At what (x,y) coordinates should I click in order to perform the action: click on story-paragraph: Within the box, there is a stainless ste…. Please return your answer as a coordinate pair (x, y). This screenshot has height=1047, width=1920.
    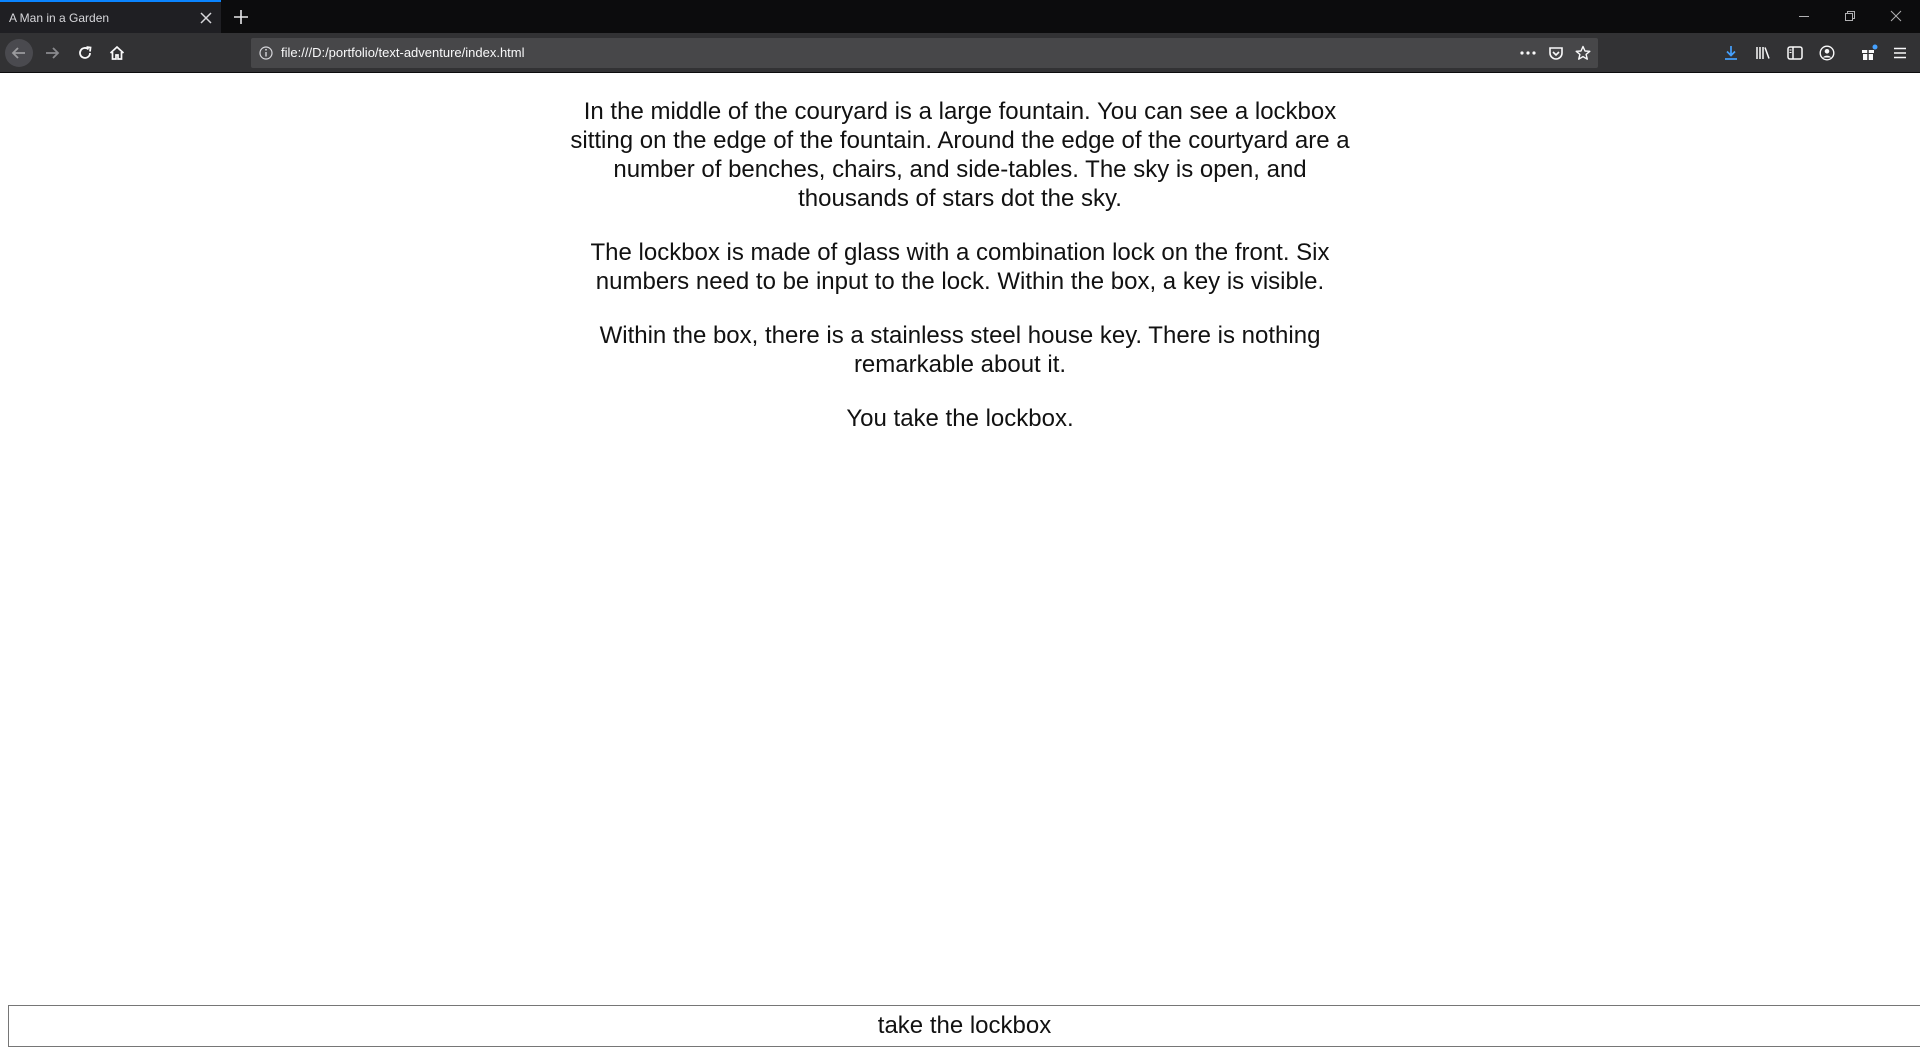
    Looking at the image, I should click on (960, 350).